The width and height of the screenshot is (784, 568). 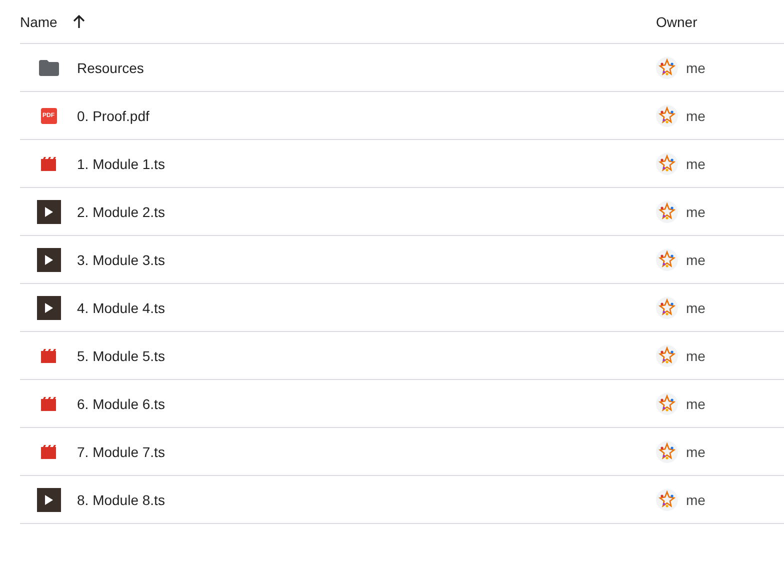 What do you see at coordinates (402, 68) in the screenshot?
I see `file-row: Resources me` at bounding box center [402, 68].